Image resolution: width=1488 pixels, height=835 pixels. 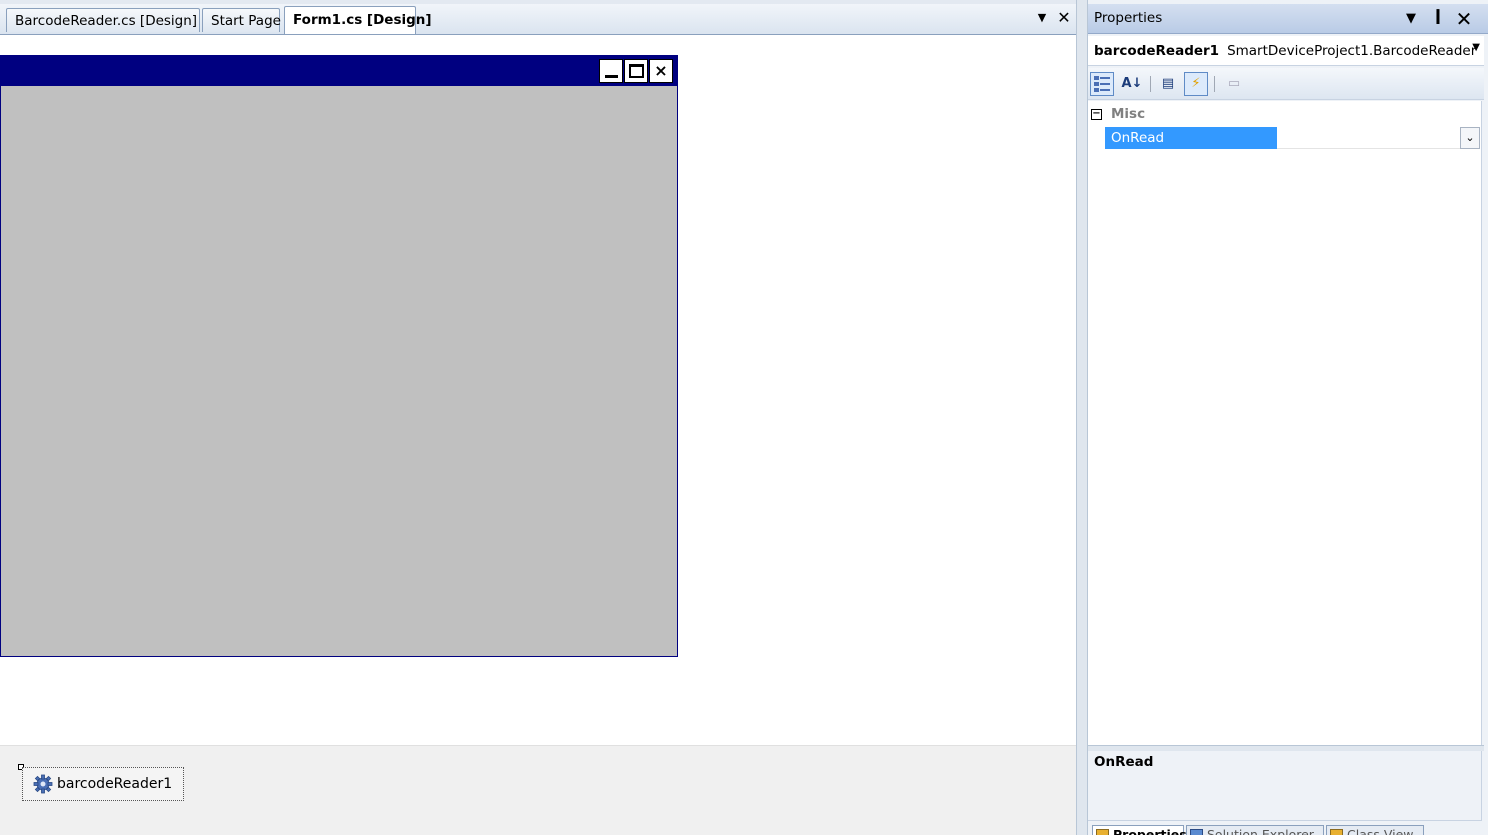 I want to click on tool-window-tabs: Properties Solution Explorer Class View, so click(x=1288, y=828).